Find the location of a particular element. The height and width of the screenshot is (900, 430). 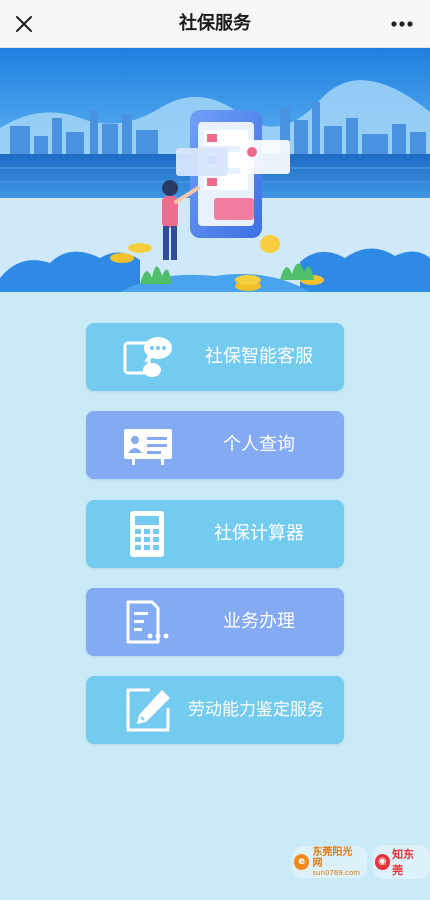

top-bar: 社保服务 is located at coordinates (215, 24).